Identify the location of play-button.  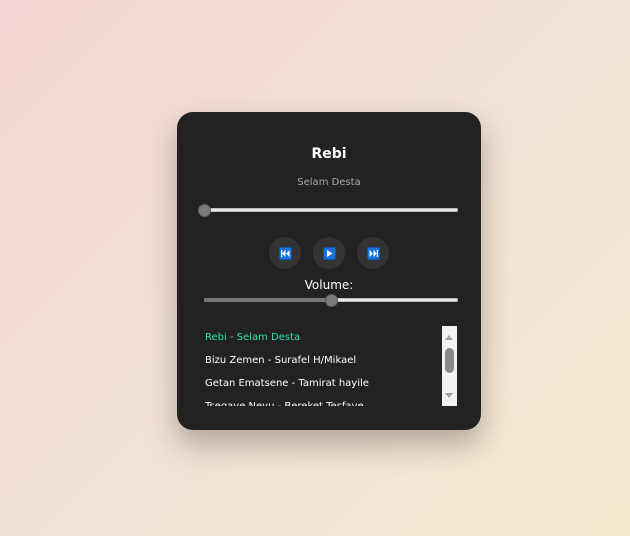
(329, 253).